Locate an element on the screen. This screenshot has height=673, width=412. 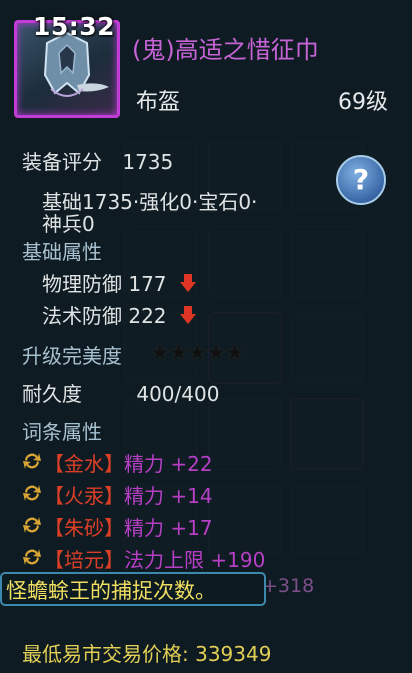
affix-row: 【金水】精力 +22 is located at coordinates (128, 462).